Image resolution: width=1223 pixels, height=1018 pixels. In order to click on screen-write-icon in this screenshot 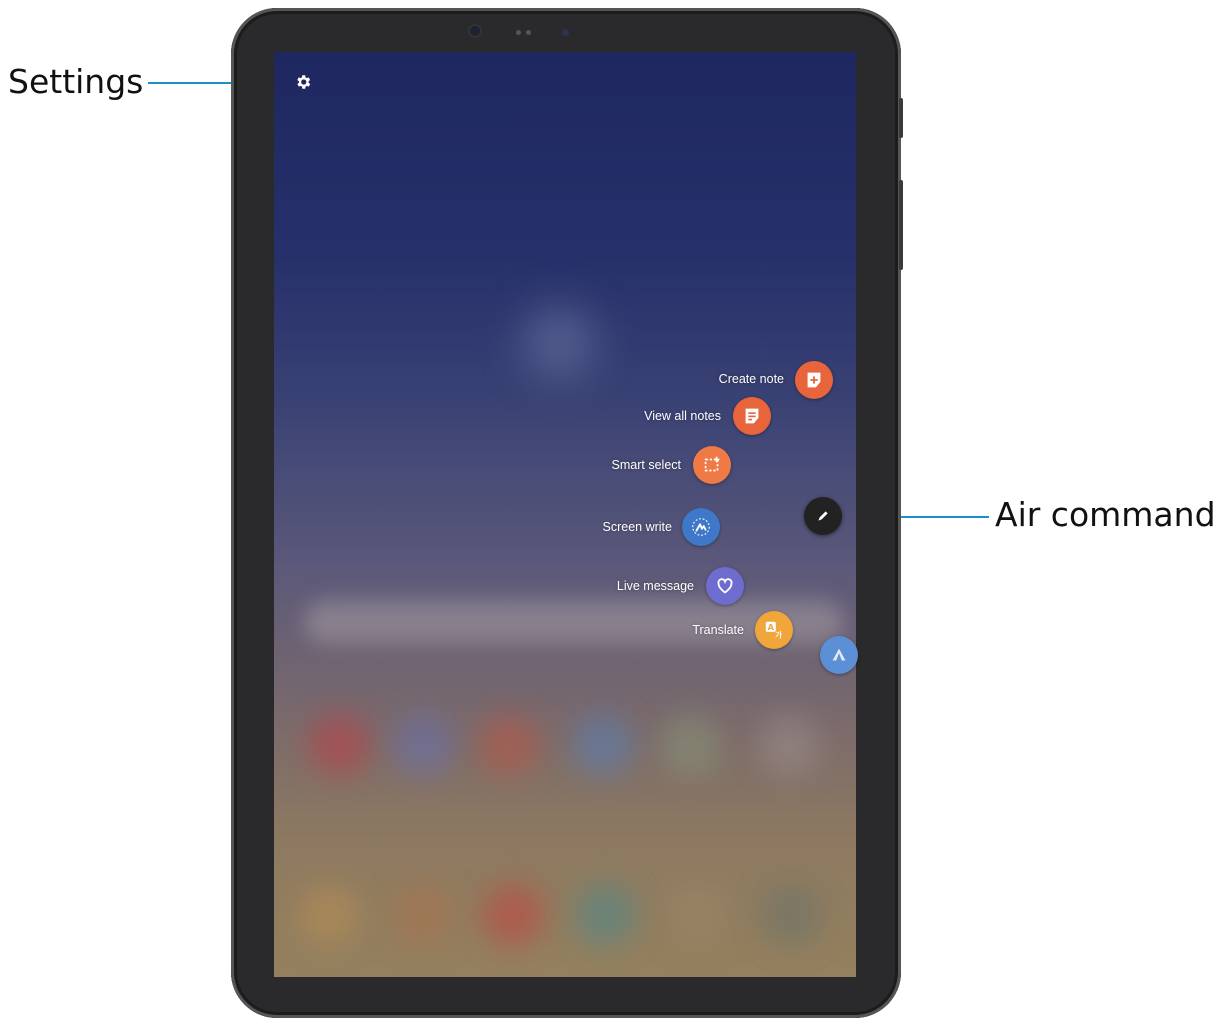, I will do `click(701, 527)`.